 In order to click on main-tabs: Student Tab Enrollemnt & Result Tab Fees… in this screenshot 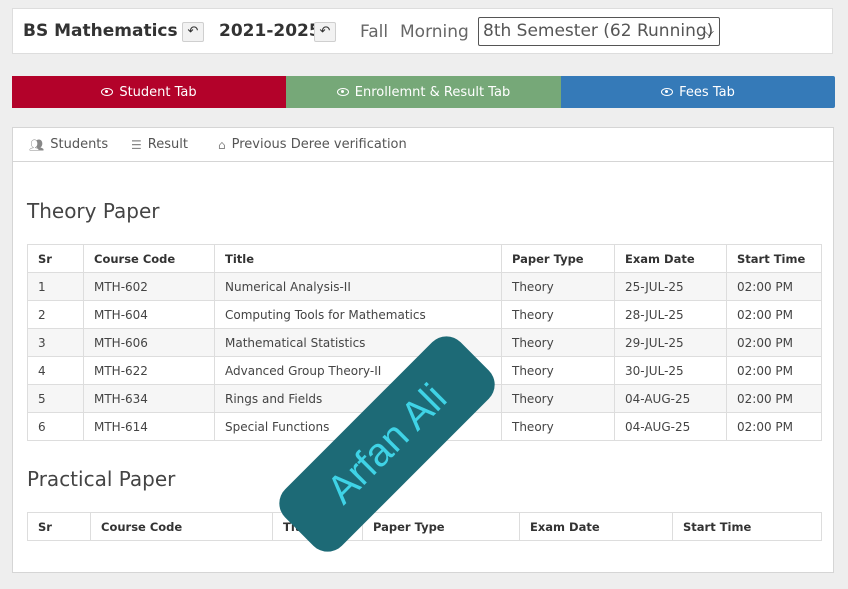, I will do `click(423, 92)`.